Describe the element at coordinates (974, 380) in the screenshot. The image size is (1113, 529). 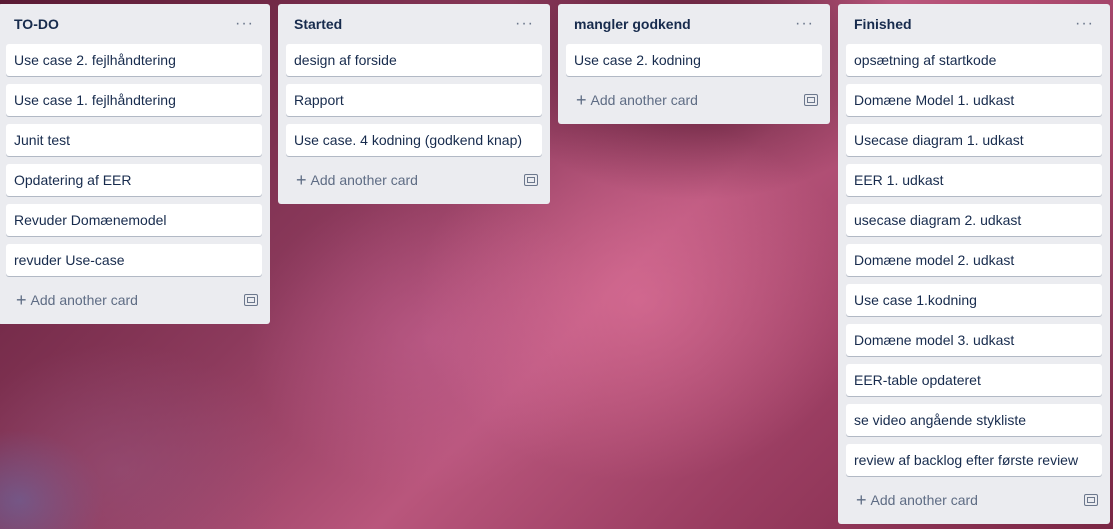
I see `card: EER-table opdateret` at that location.